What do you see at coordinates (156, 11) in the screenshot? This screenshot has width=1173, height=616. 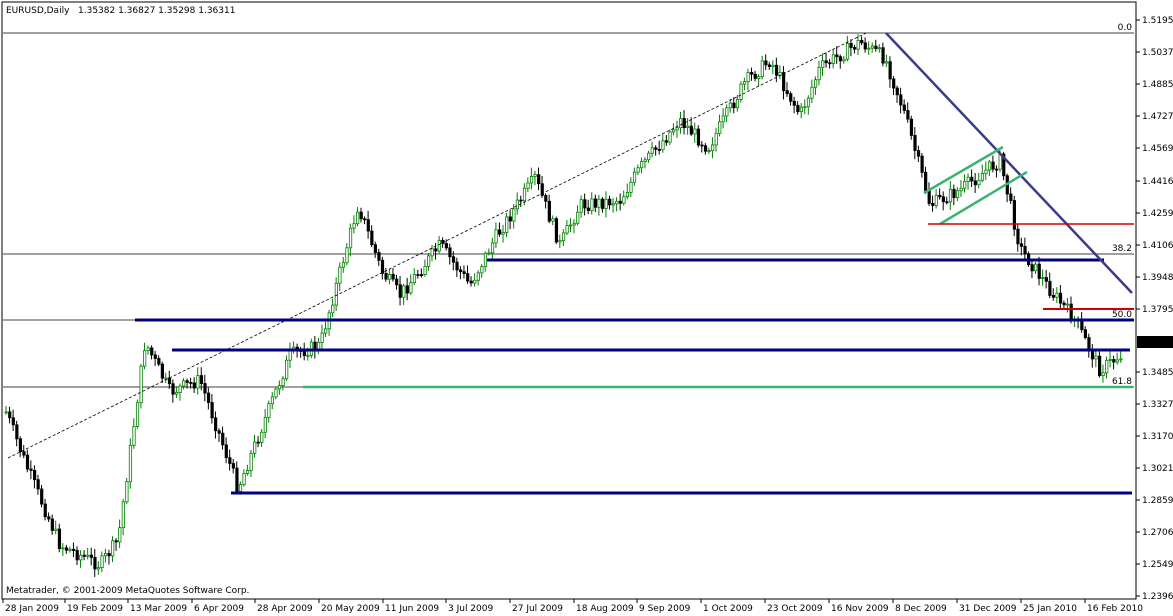 I see `ohlc-readout: 1.35382 1.36827 1.35298 1.36311` at bounding box center [156, 11].